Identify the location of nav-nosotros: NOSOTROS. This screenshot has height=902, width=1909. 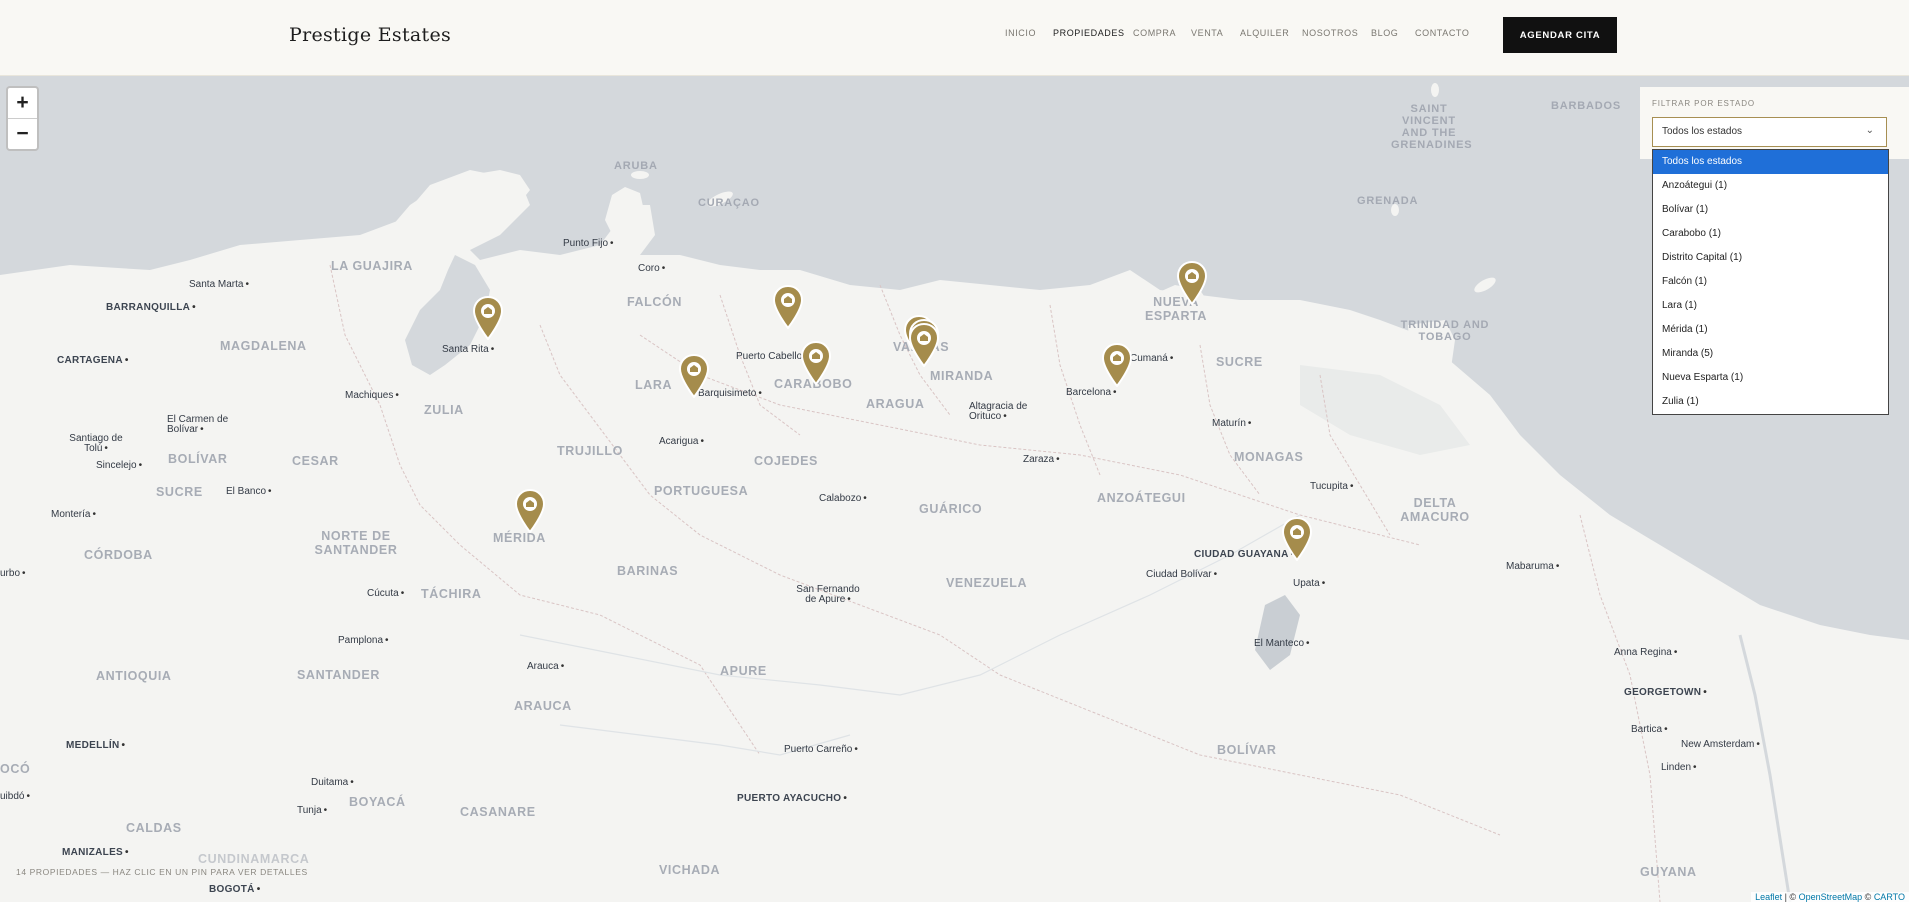
(1330, 33).